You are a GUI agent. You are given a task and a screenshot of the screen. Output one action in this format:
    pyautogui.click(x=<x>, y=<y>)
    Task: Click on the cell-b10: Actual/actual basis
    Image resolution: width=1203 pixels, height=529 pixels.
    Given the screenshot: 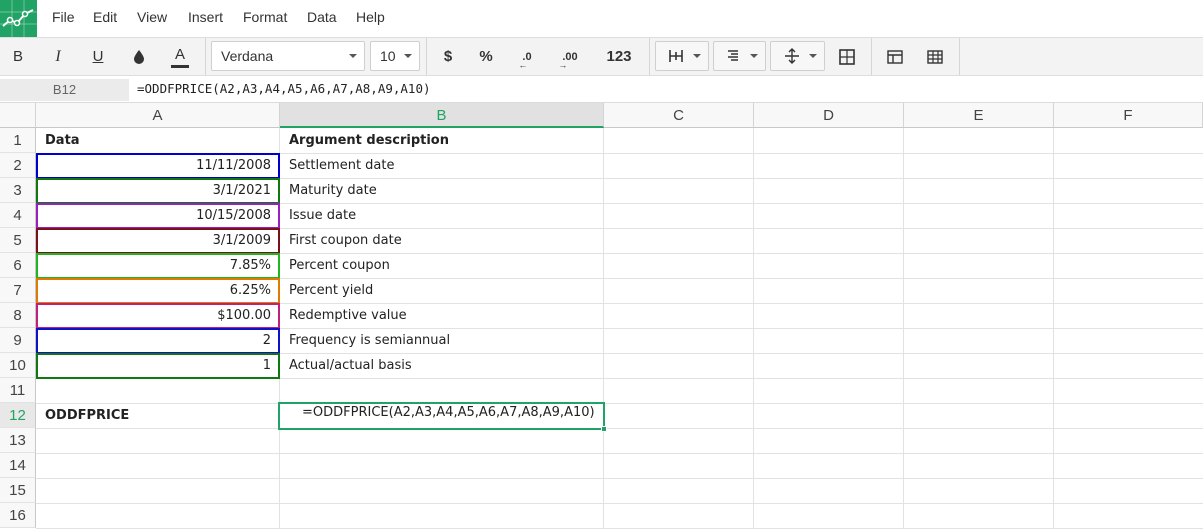 What is the action you would take?
    pyautogui.click(x=442, y=365)
    